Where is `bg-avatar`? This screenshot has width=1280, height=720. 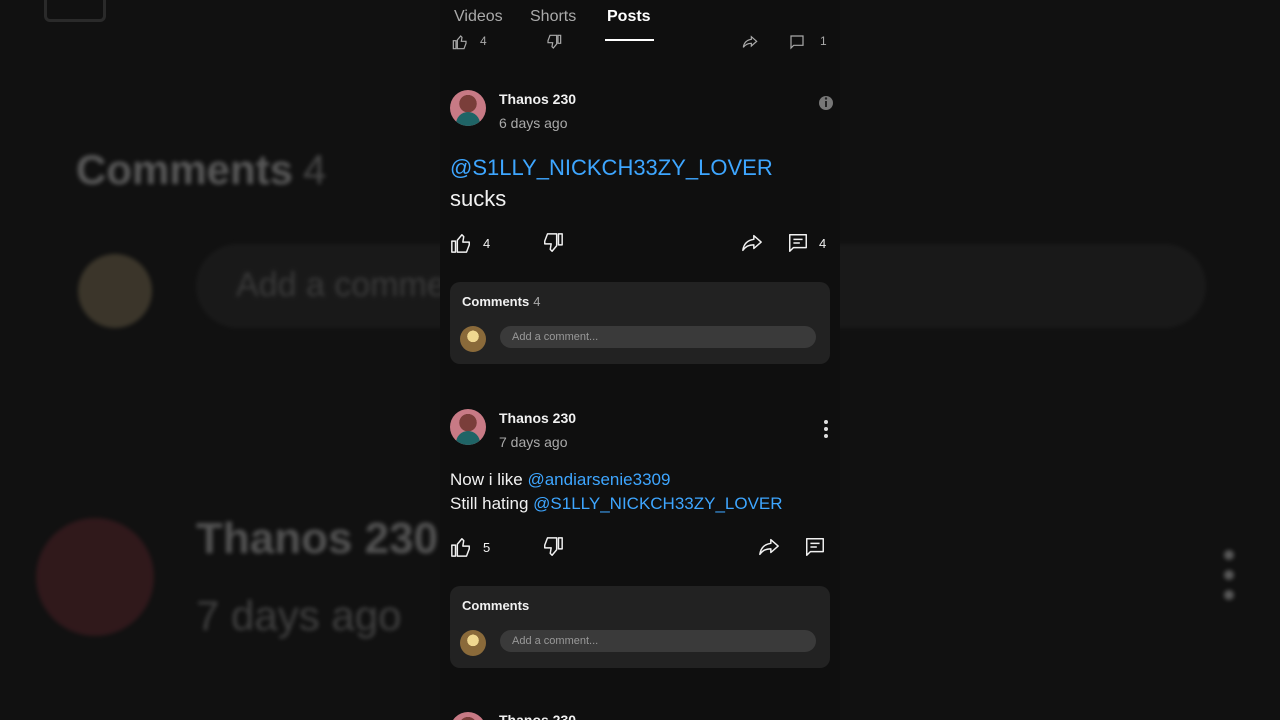
bg-avatar is located at coordinates (115, 291).